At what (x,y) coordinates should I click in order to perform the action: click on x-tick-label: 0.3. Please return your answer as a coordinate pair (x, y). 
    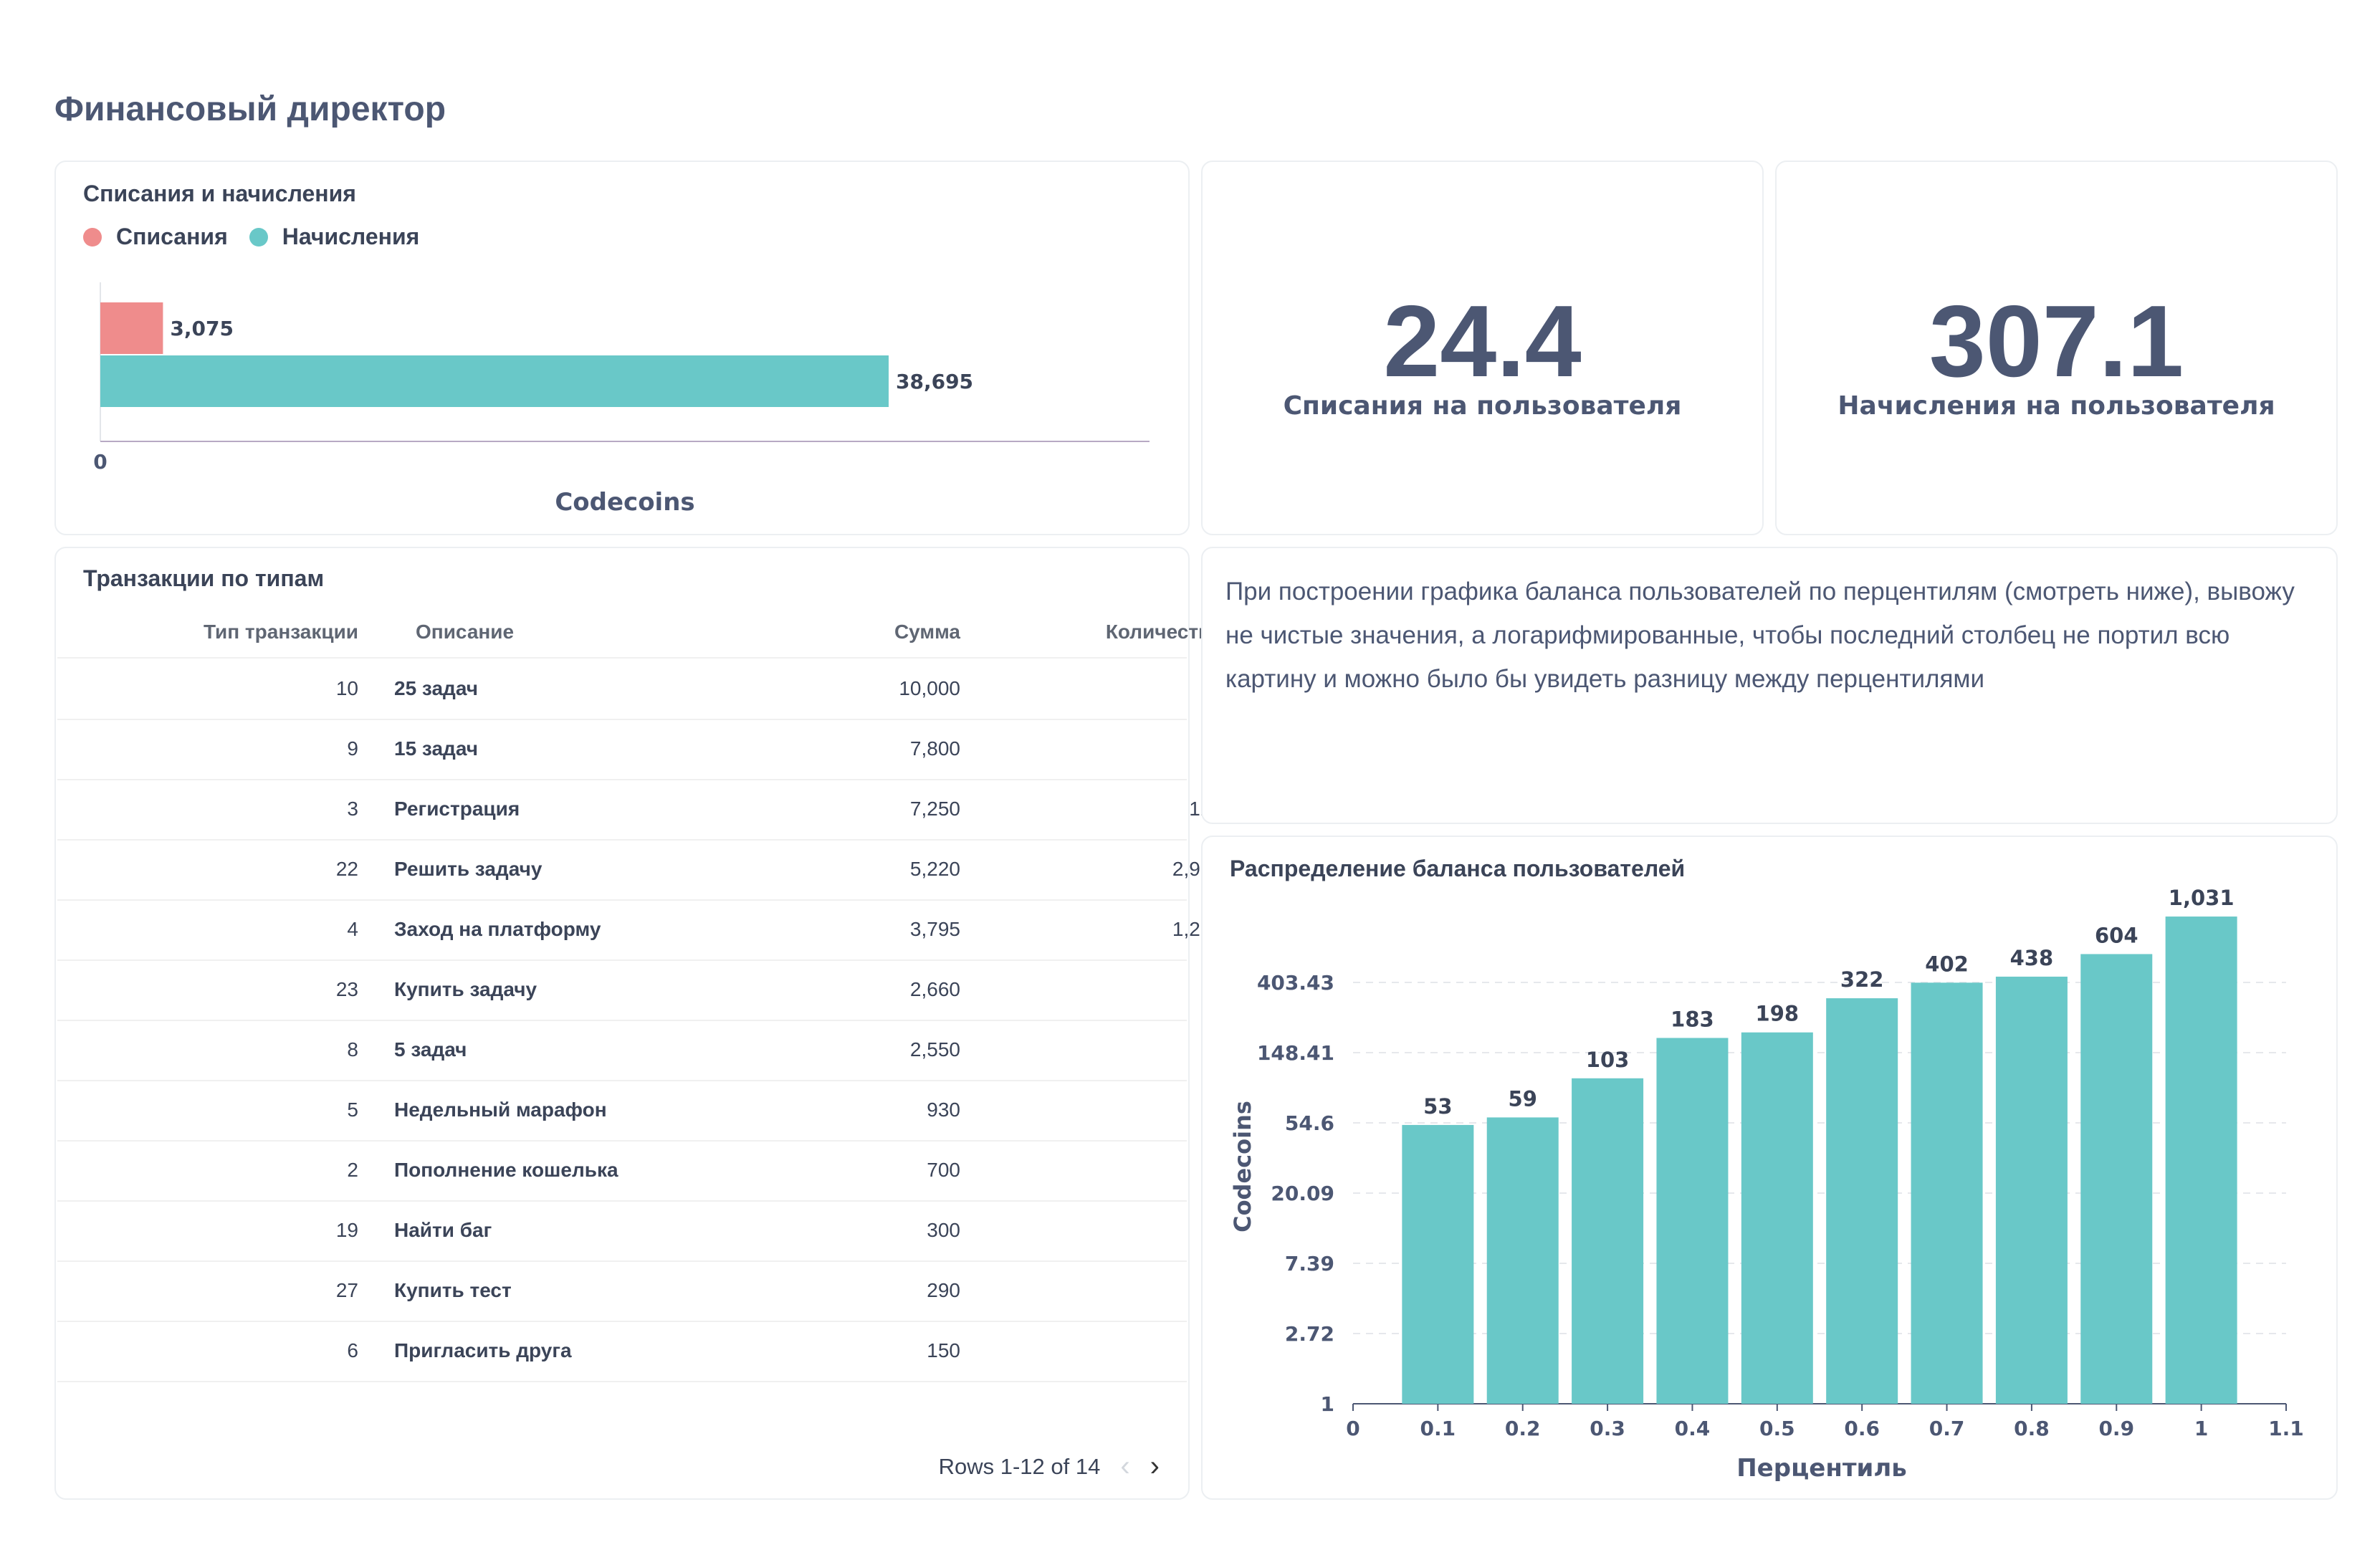
    Looking at the image, I should click on (1607, 1428).